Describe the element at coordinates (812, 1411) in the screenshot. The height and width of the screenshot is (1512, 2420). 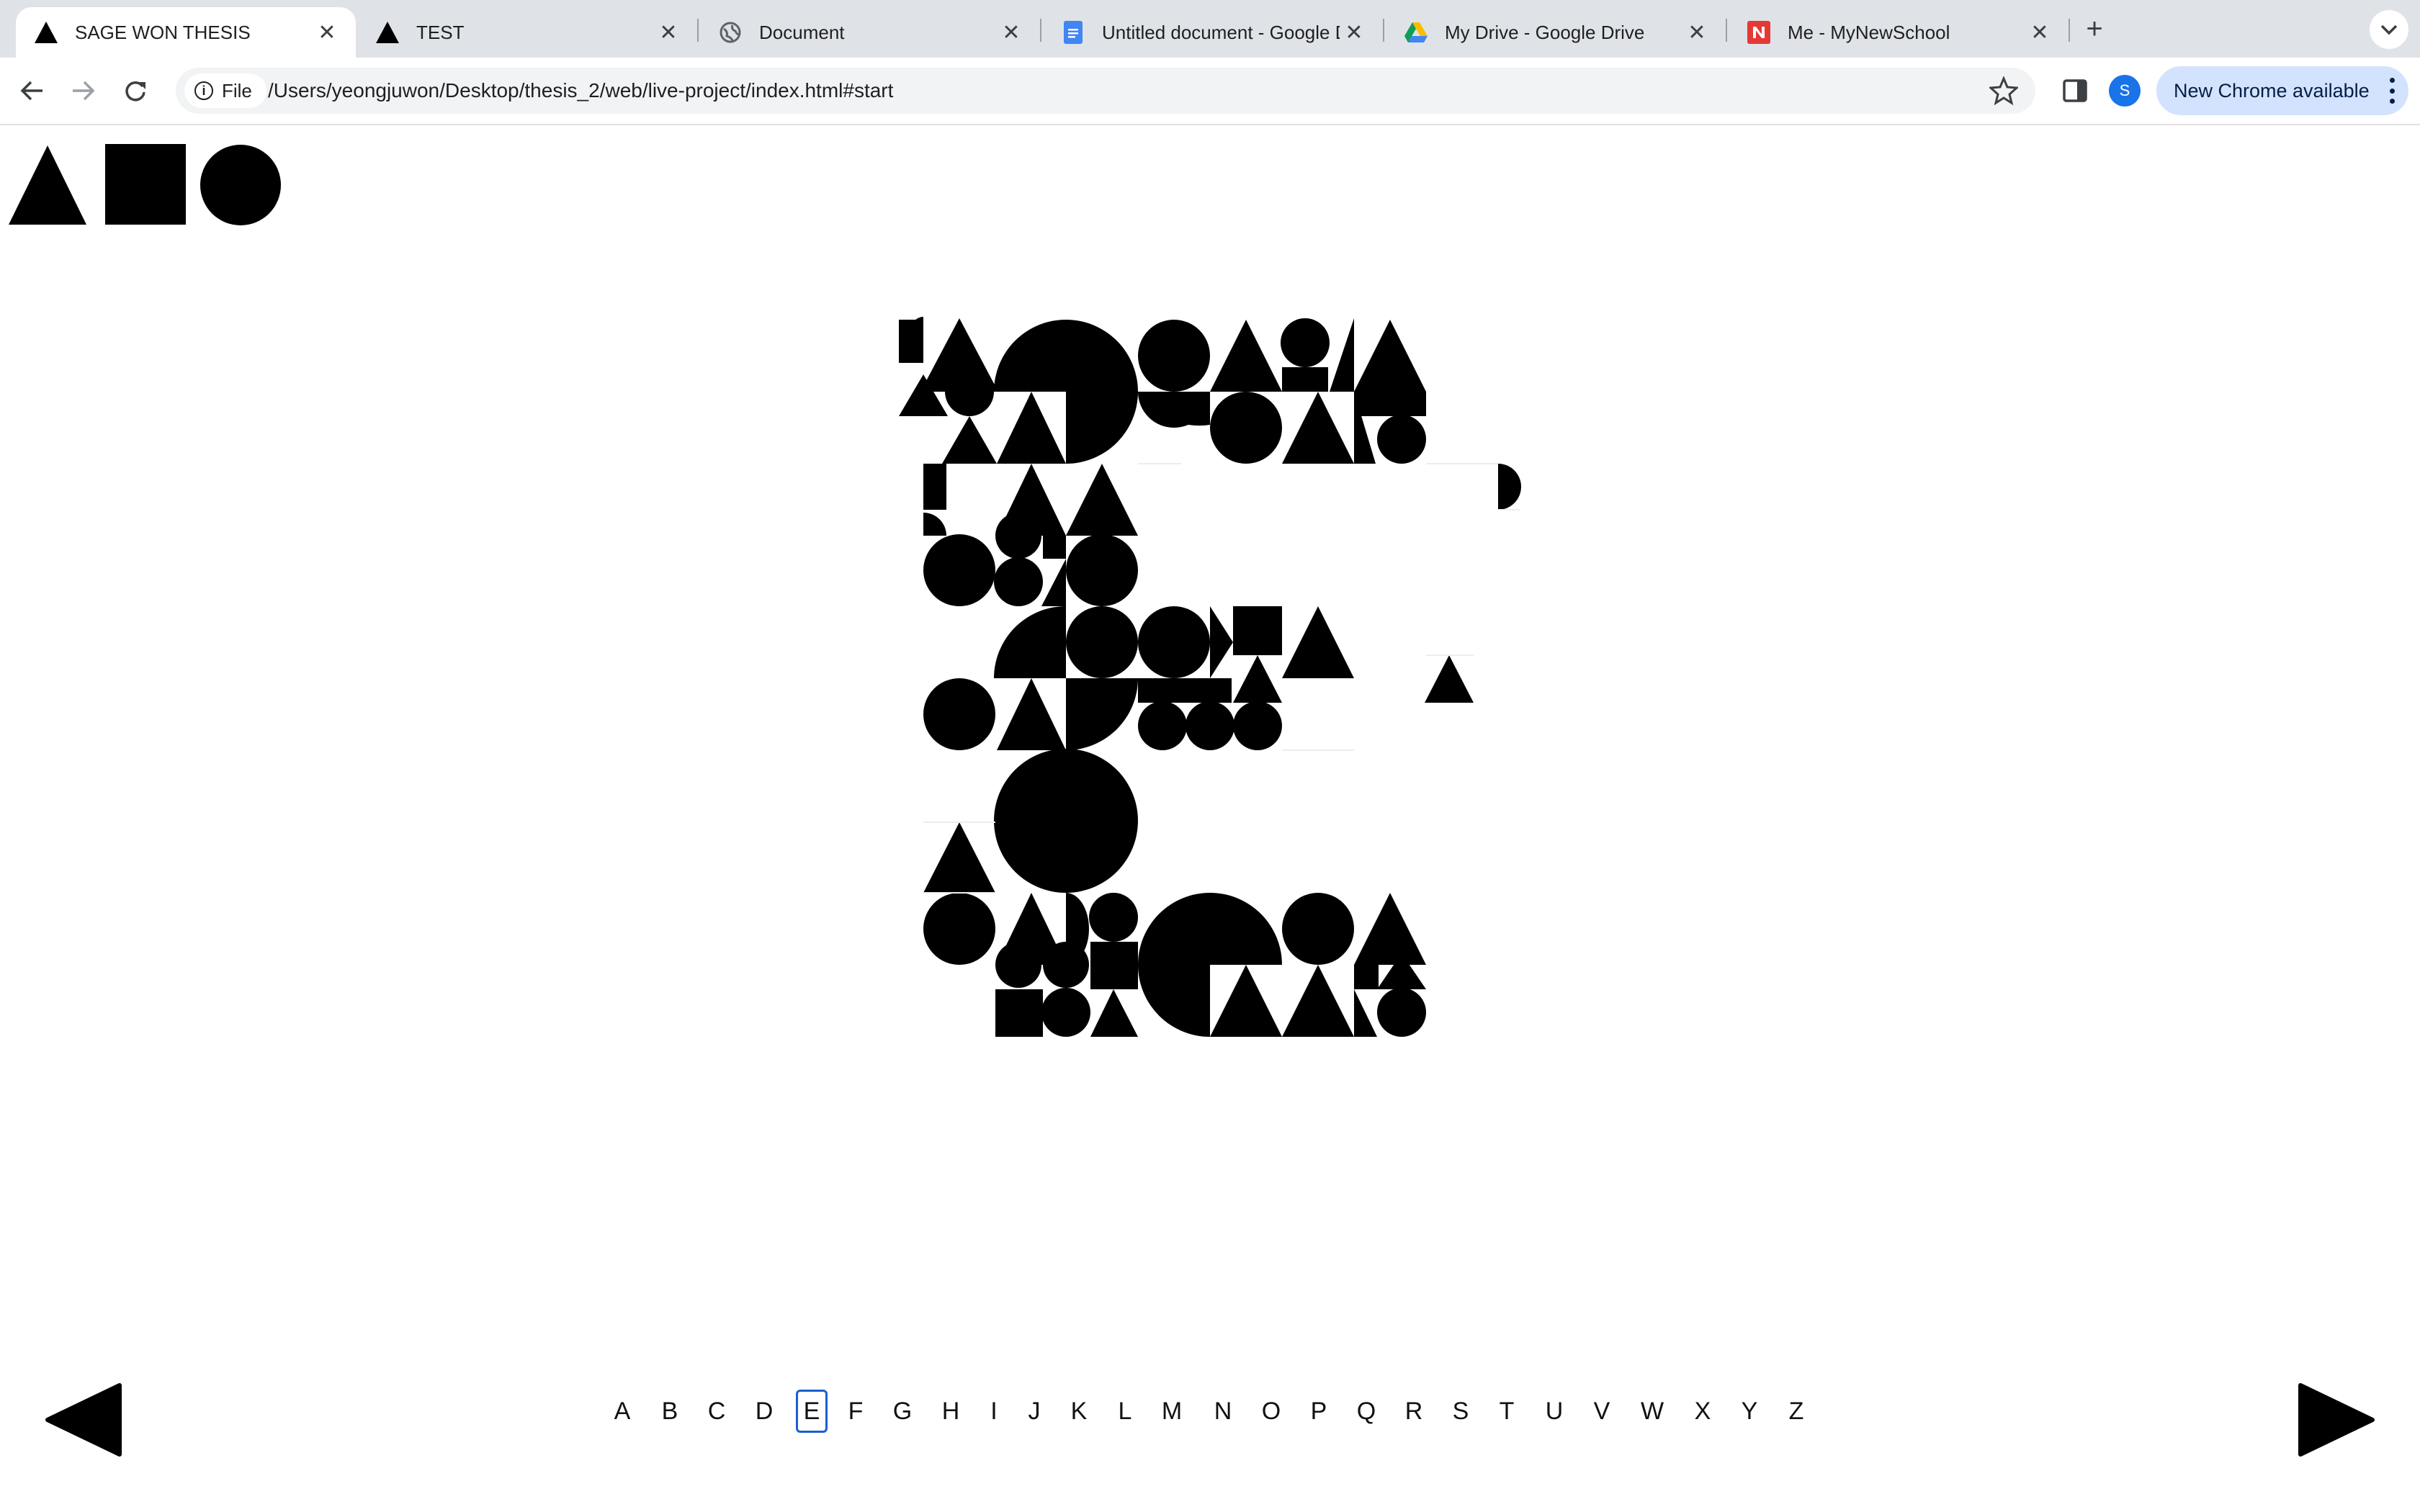
I see `letter-link-e: E` at that location.